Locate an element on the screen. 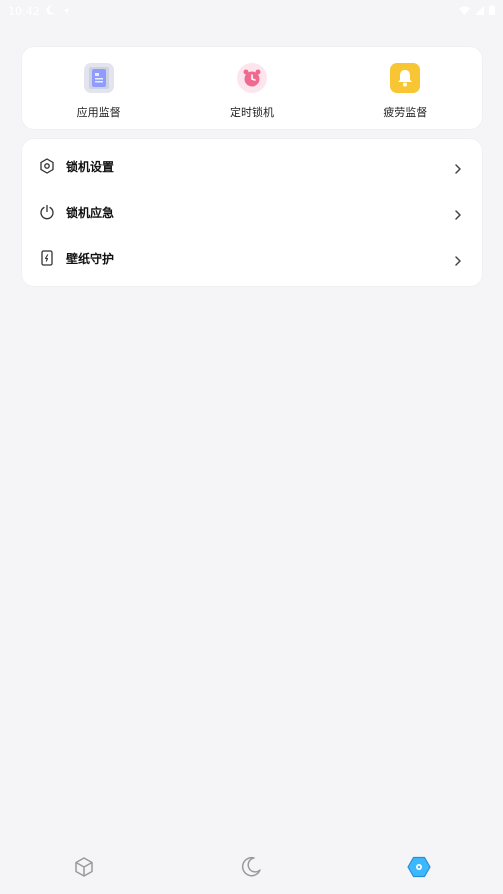 The width and height of the screenshot is (503, 894). menu-item-lock-settings: 锁机设置 is located at coordinates (252, 166).